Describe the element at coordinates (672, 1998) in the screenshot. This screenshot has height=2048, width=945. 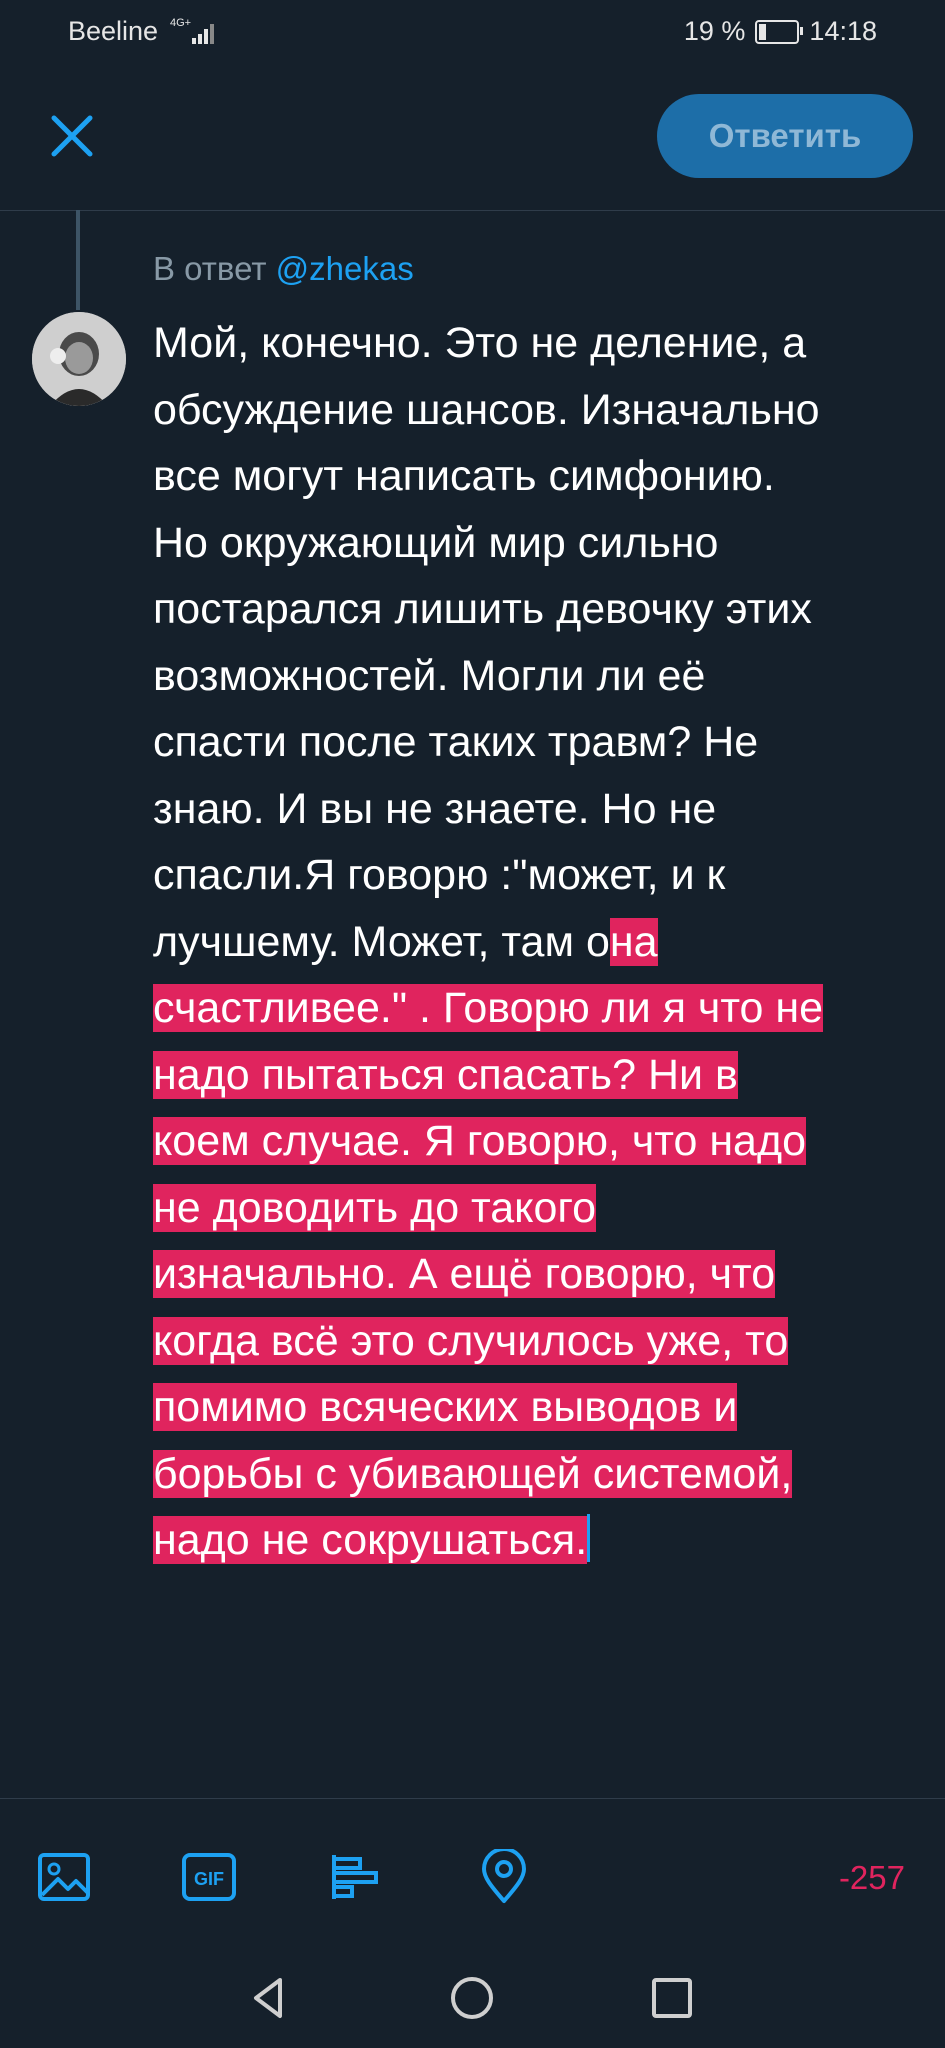
I see `recents-icon` at that location.